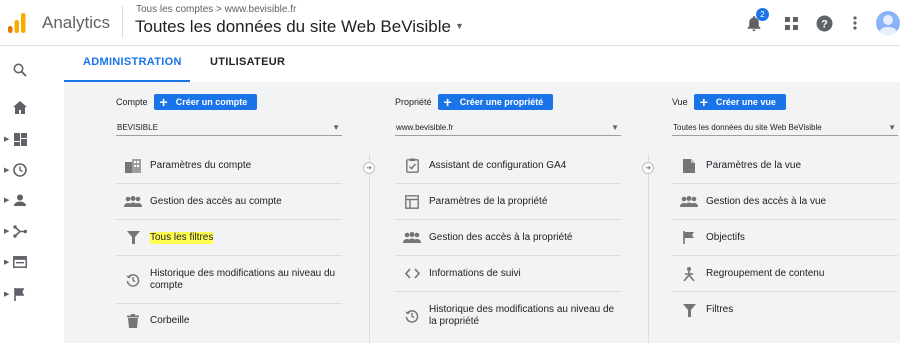 The height and width of the screenshot is (343, 900). Describe the element at coordinates (20, 294) in the screenshot. I see `flag-icon: ▶` at that location.